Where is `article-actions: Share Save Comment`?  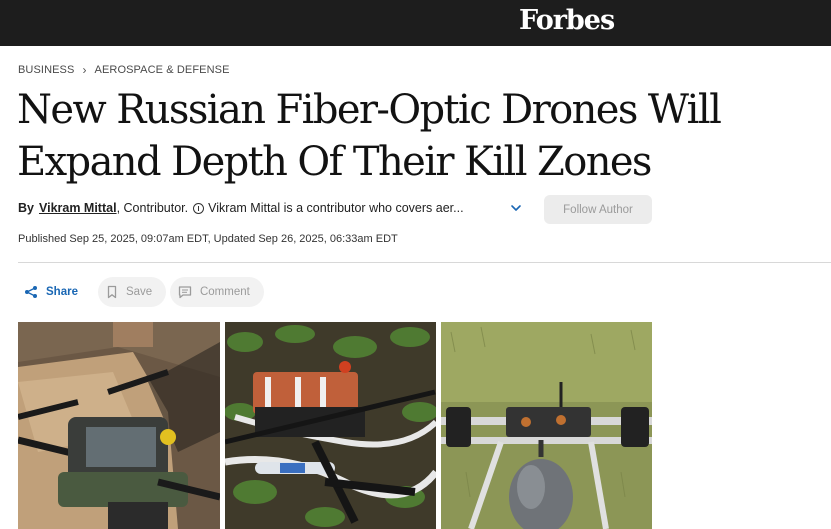
article-actions: Share Save Comment is located at coordinates (141, 292).